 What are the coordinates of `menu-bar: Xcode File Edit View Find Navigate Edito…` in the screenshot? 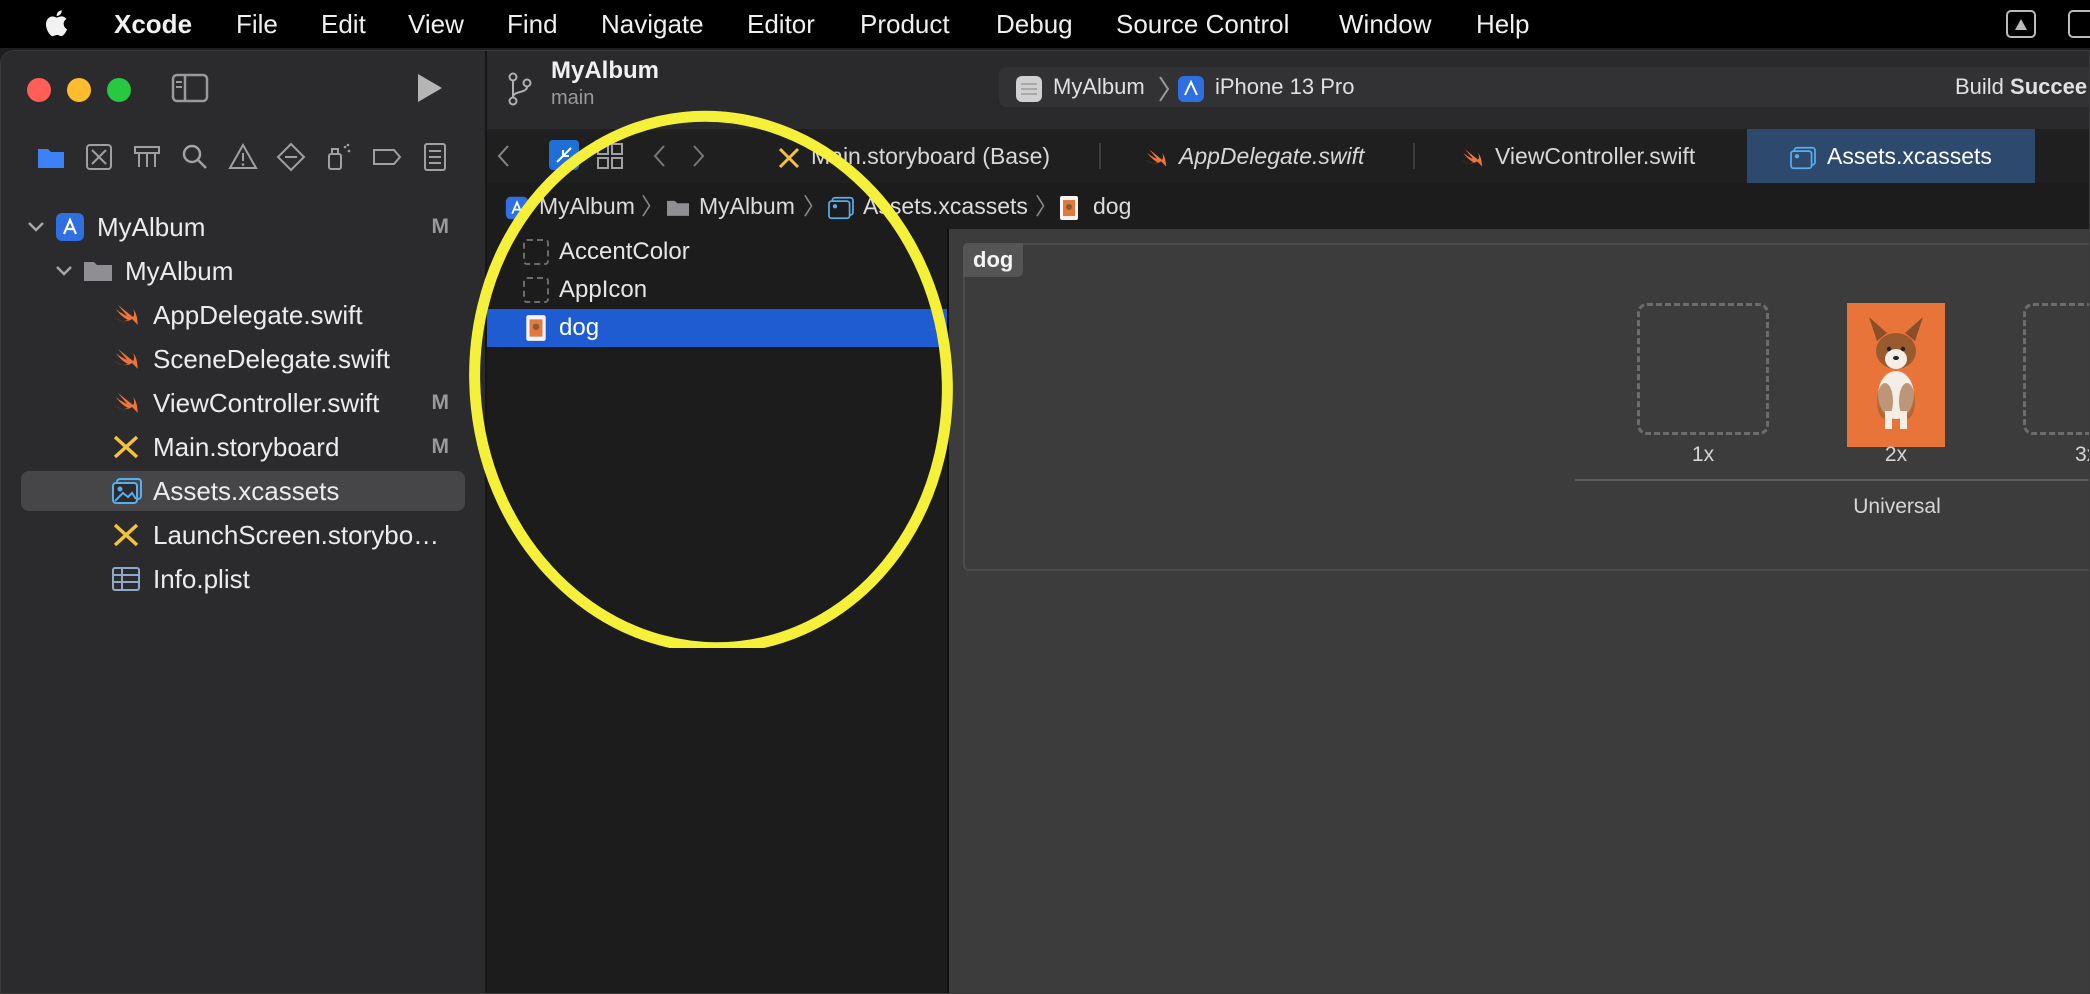 It's located at (1045, 24).